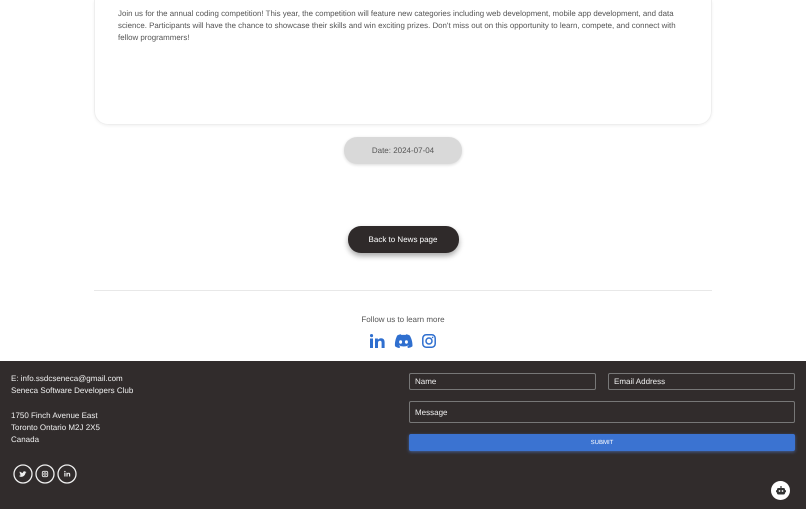 This screenshot has width=806, height=509. I want to click on contact-text: E: info.ssdcseneca@gmail.com, so click(67, 379).